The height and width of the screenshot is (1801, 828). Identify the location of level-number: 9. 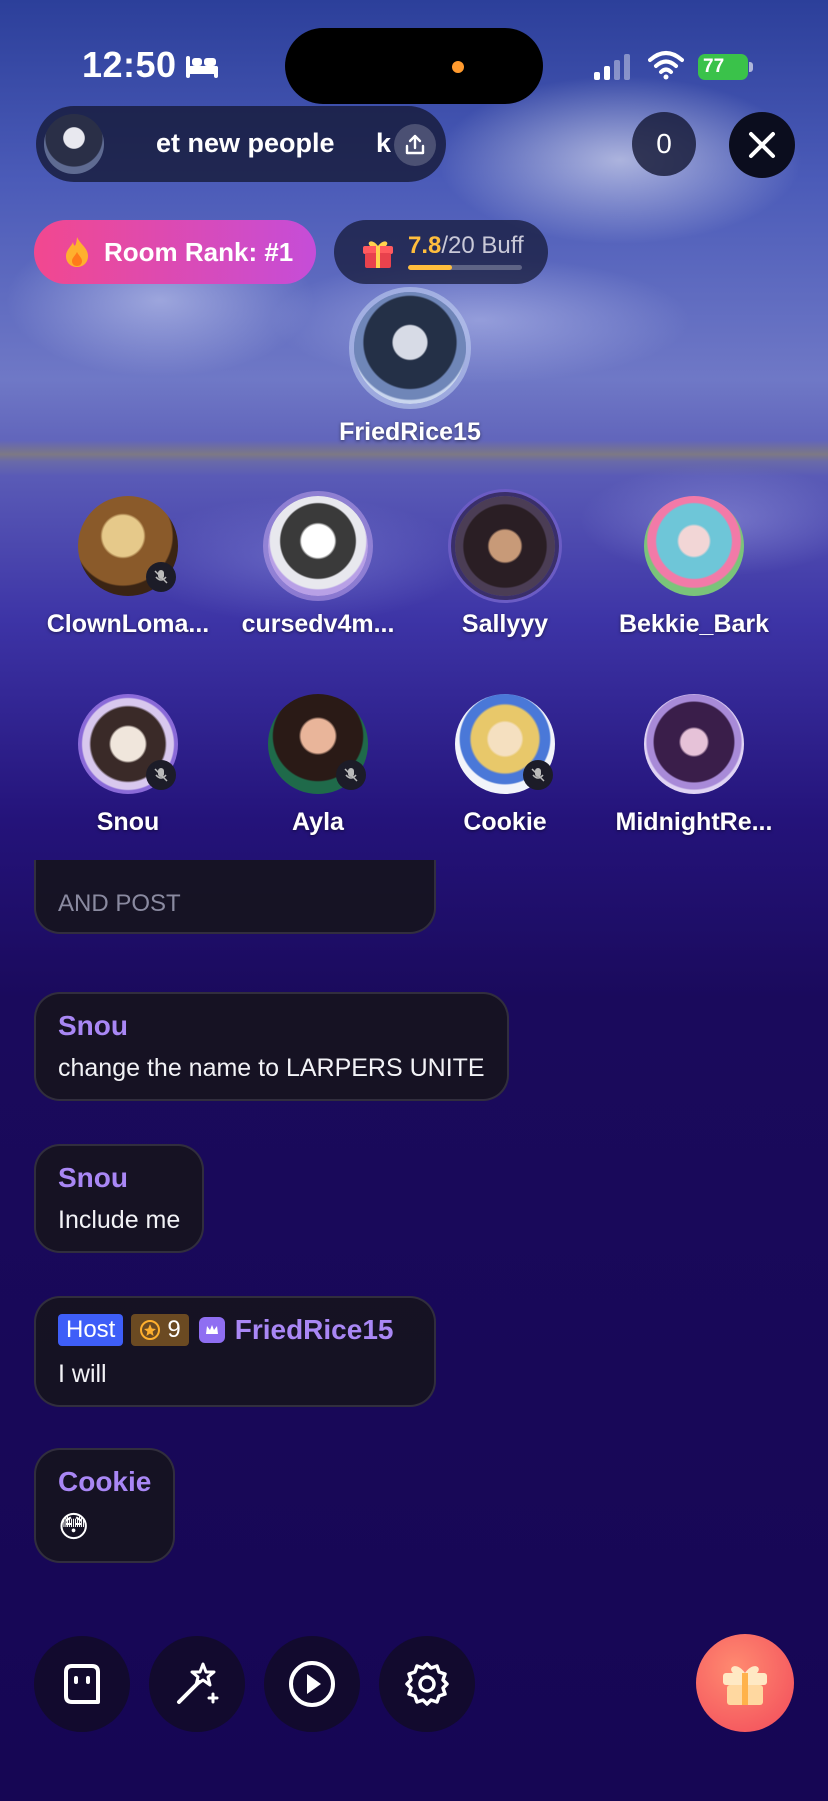
(174, 1329).